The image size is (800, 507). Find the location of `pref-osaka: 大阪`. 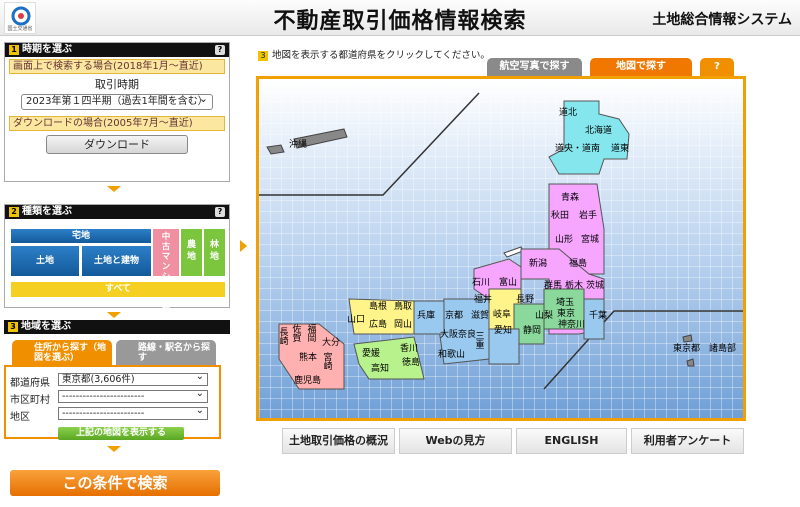

pref-osaka: 大阪 is located at coordinates (449, 335).